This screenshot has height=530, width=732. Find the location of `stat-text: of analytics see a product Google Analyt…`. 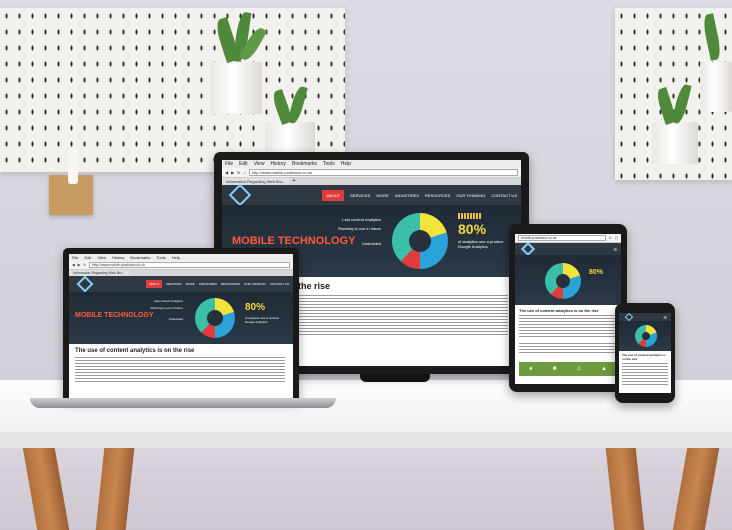

stat-text: of analytics see a product Google Analyt… is located at coordinates (262, 320).